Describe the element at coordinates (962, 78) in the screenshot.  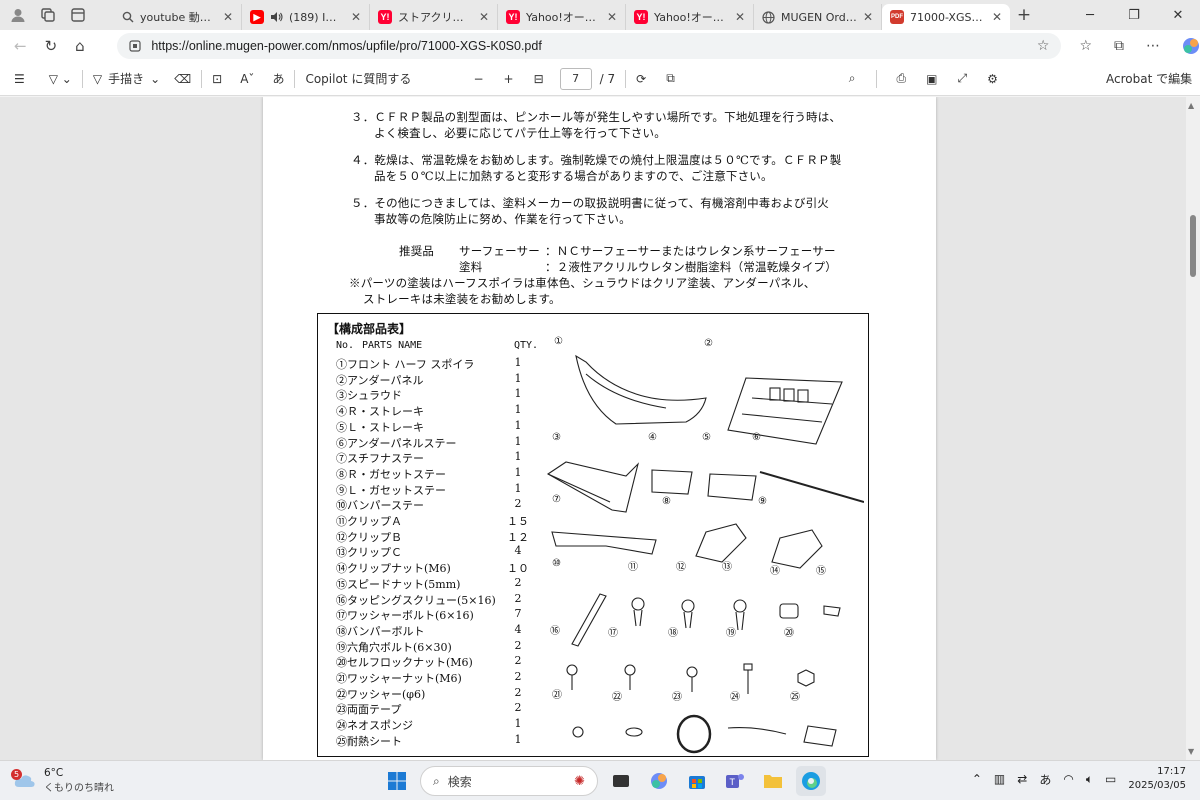
I see `fullscreen-icon: ⤢` at that location.